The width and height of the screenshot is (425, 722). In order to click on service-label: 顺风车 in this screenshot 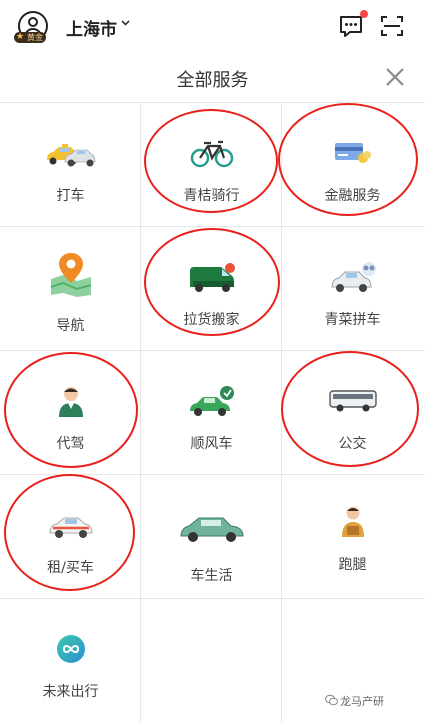, I will do `click(211, 444)`.